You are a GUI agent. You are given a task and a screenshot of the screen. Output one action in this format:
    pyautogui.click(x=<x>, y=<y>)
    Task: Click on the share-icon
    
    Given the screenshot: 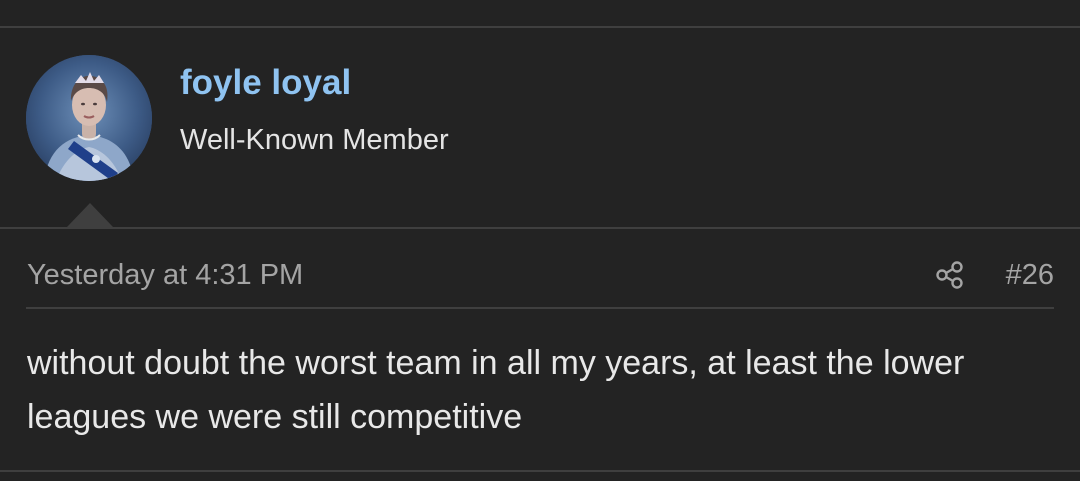 What is the action you would take?
    pyautogui.click(x=950, y=275)
    